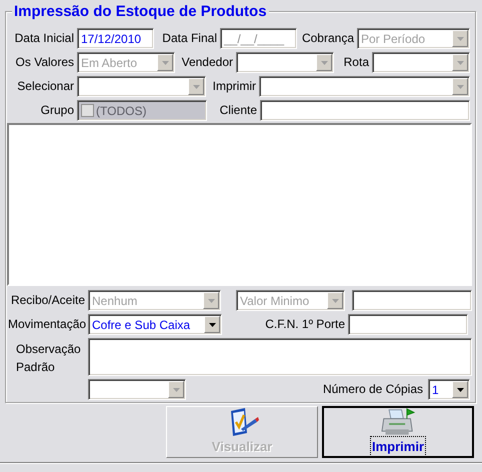 This screenshot has height=472, width=482. I want to click on field-label: Grupo, so click(57, 110).